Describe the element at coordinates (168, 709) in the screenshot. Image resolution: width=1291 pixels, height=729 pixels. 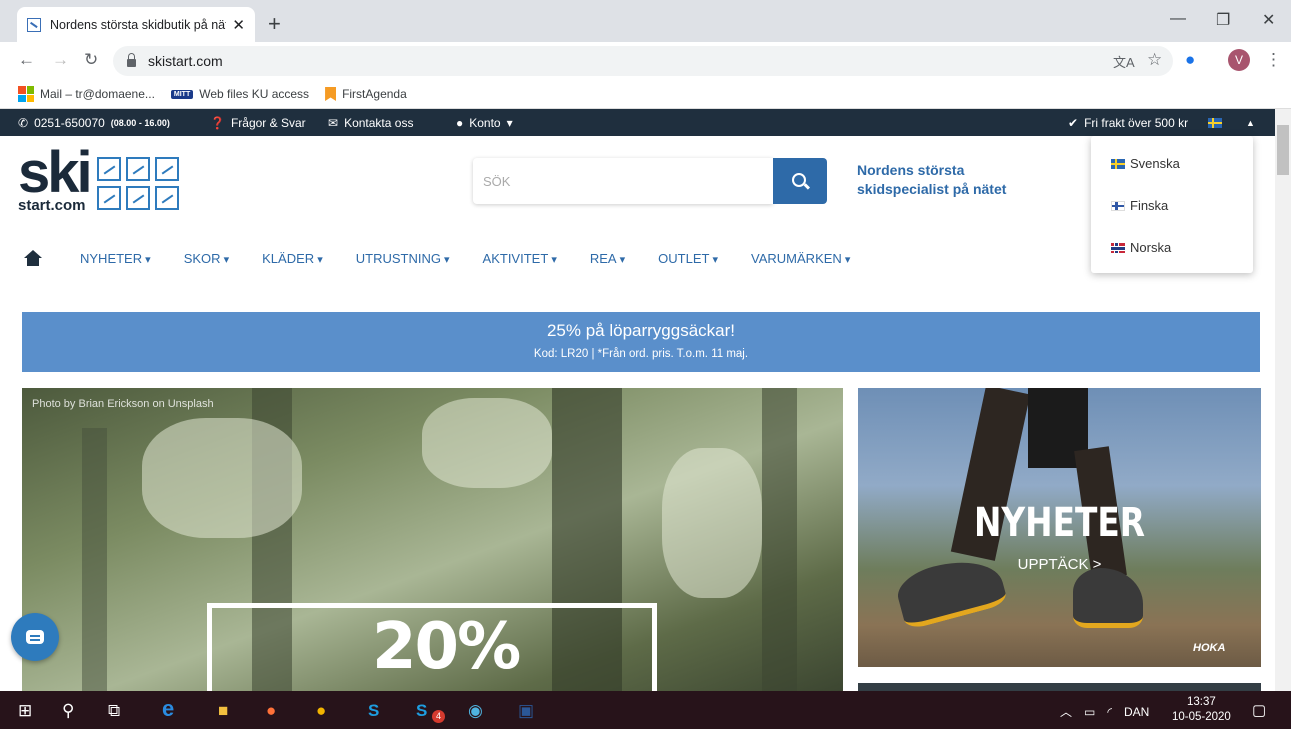
I see `edge-icon: e` at that location.